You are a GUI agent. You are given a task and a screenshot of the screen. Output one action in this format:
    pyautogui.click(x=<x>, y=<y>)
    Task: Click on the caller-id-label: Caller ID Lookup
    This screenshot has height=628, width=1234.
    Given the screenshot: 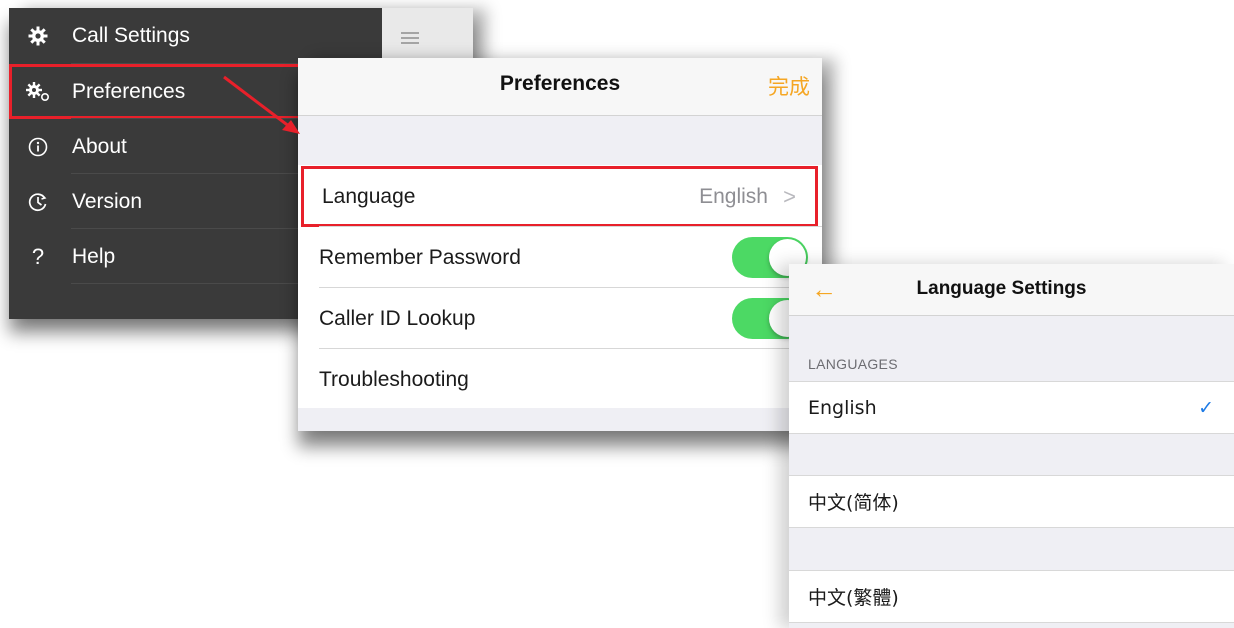 What is the action you would take?
    pyautogui.click(x=397, y=318)
    